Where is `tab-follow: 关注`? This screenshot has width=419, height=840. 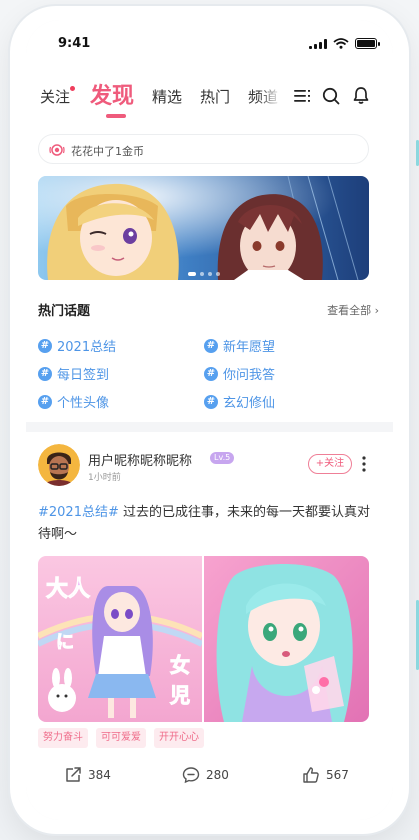
tab-follow: 关注 is located at coordinates (55, 96).